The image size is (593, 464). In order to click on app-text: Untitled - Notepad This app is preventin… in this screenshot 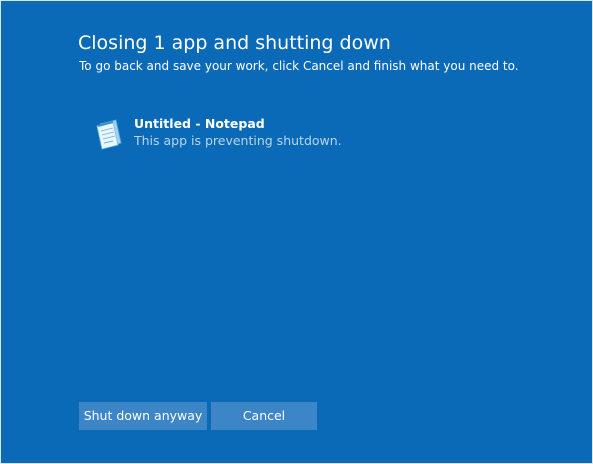, I will do `click(238, 132)`.